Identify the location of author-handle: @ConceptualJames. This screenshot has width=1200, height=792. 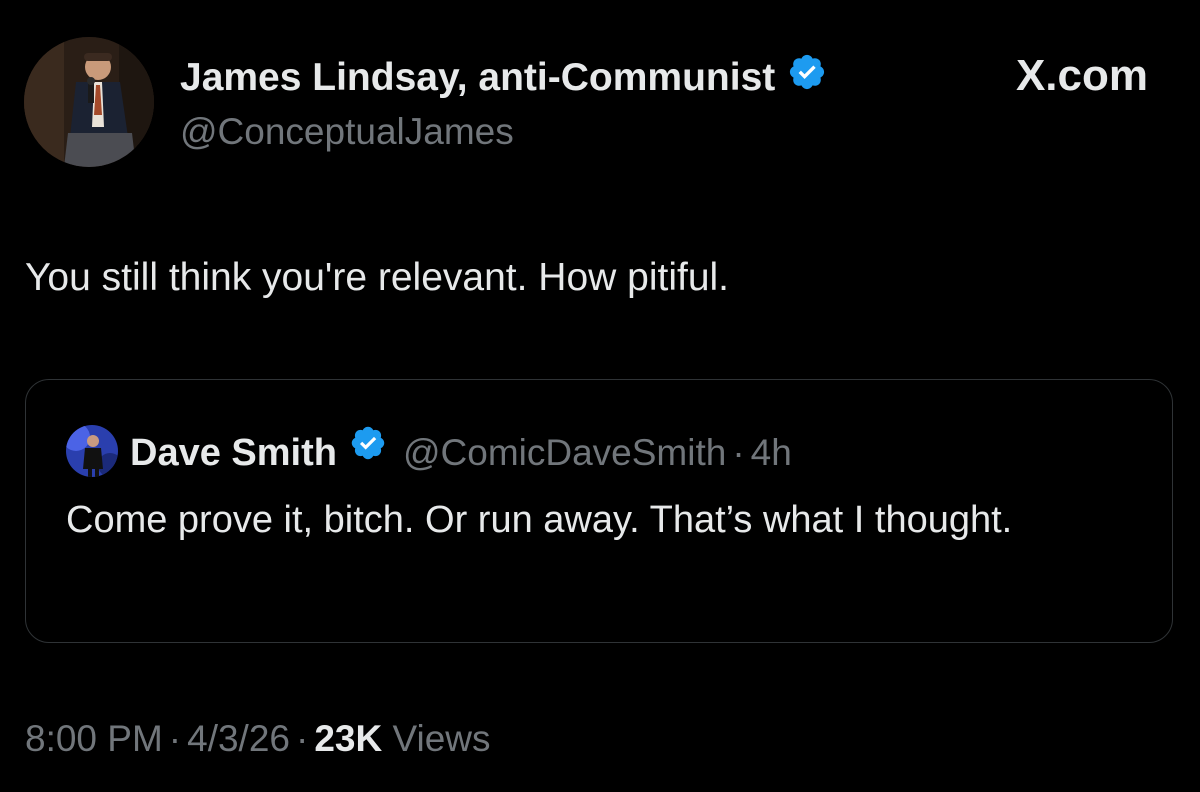
(347, 132).